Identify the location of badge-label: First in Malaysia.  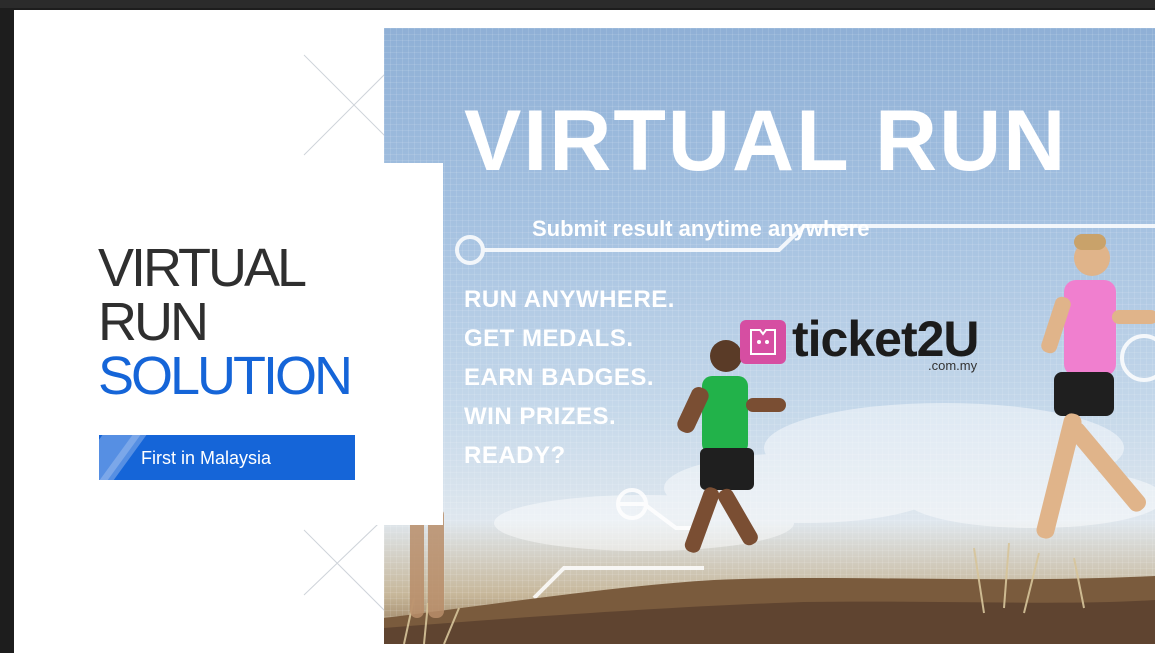
(206, 458).